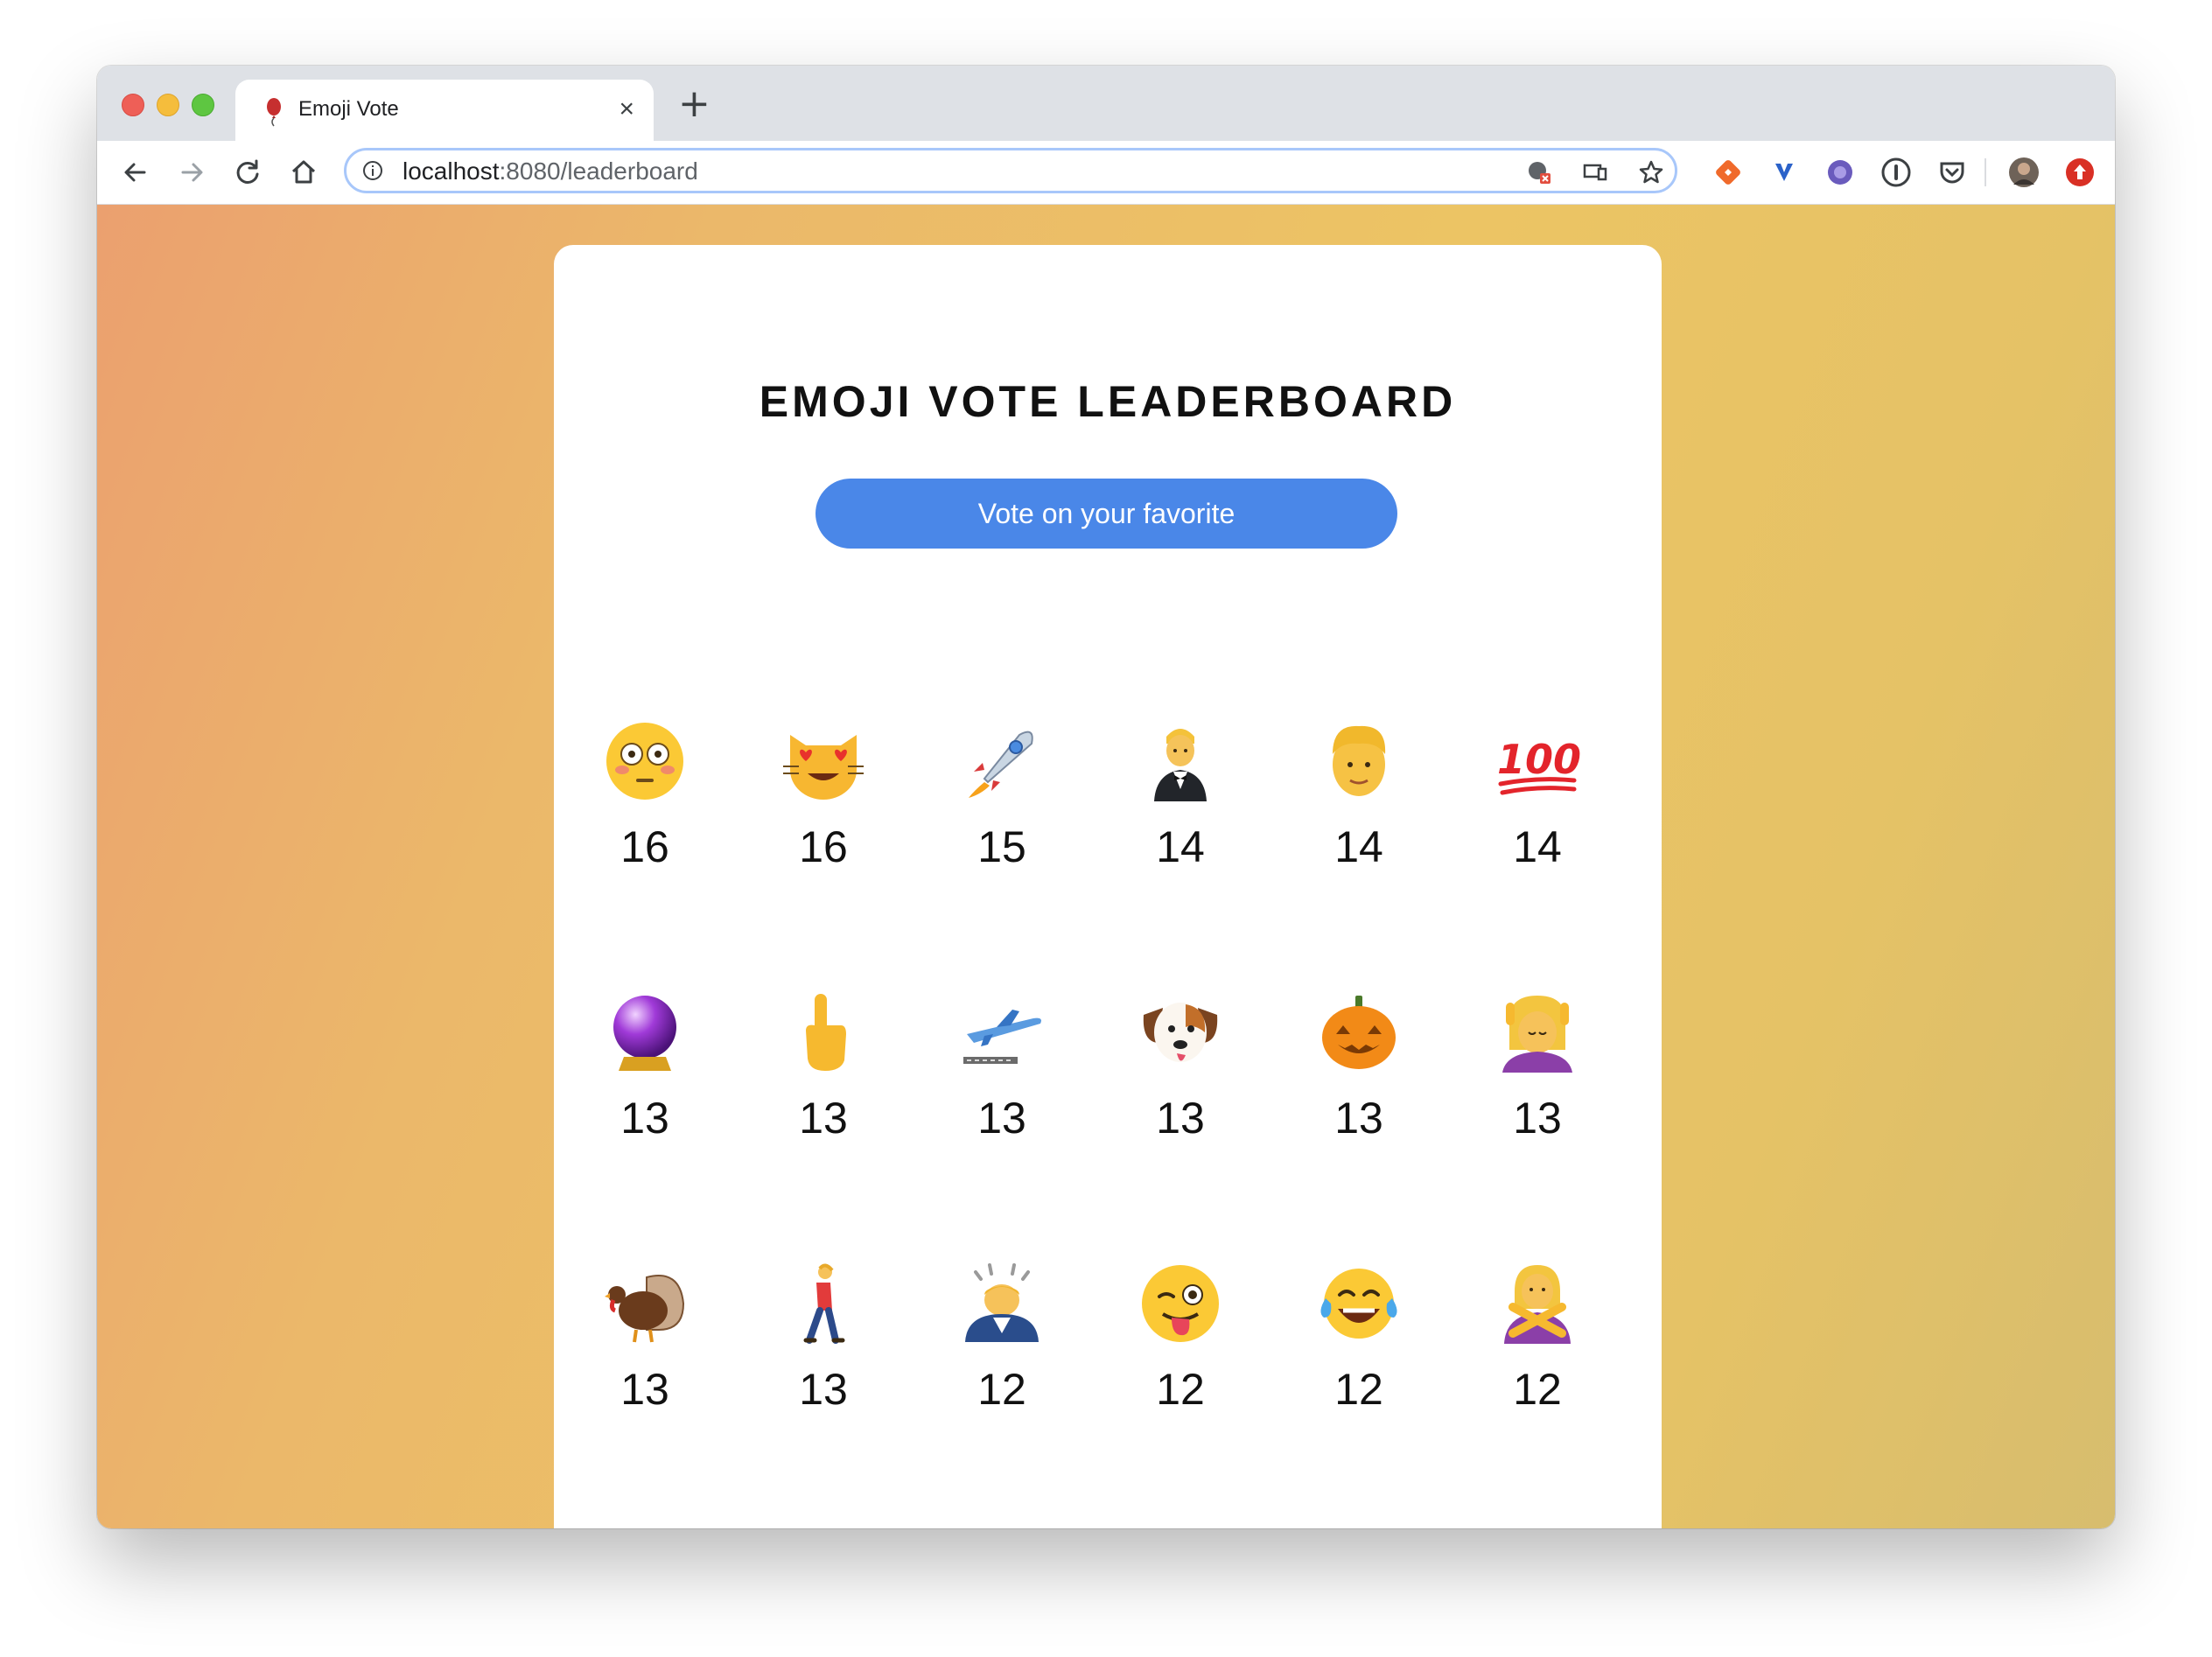 This screenshot has width=2212, height=1657. Describe the element at coordinates (823, 1303) in the screenshot. I see `person-walking-icon` at that location.